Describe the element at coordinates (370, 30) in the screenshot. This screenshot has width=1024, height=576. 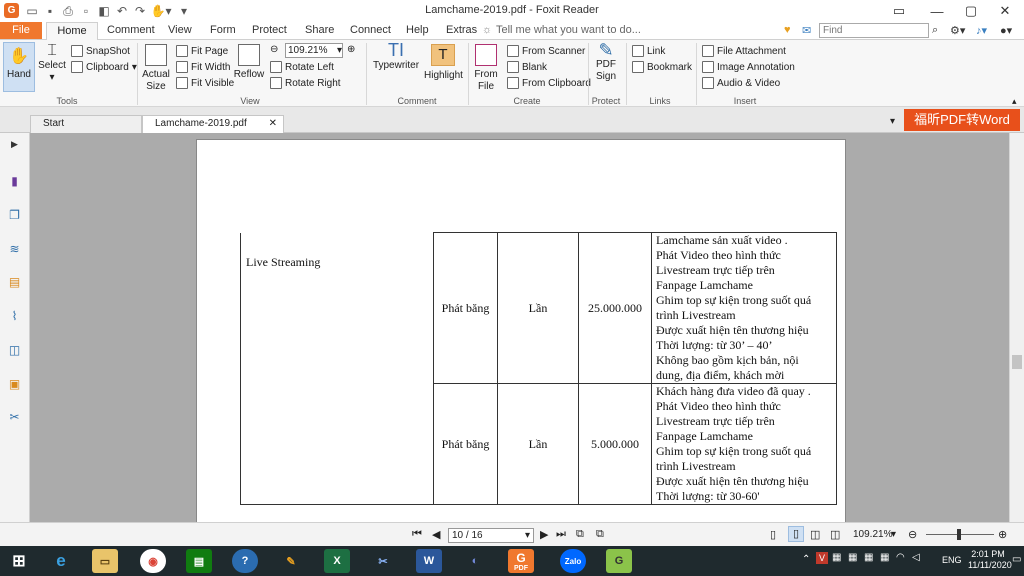
I see `tab-connect: Connect` at that location.